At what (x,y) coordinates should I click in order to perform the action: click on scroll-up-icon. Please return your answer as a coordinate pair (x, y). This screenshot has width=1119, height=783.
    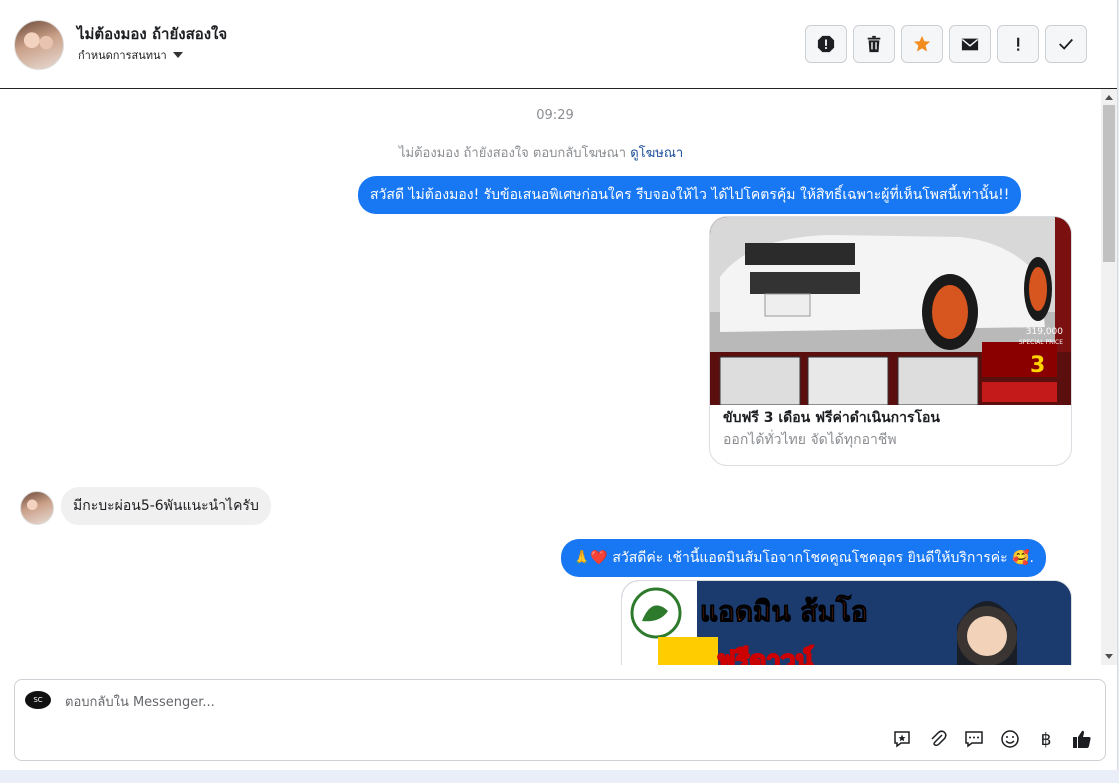
    Looking at the image, I should click on (1109, 97).